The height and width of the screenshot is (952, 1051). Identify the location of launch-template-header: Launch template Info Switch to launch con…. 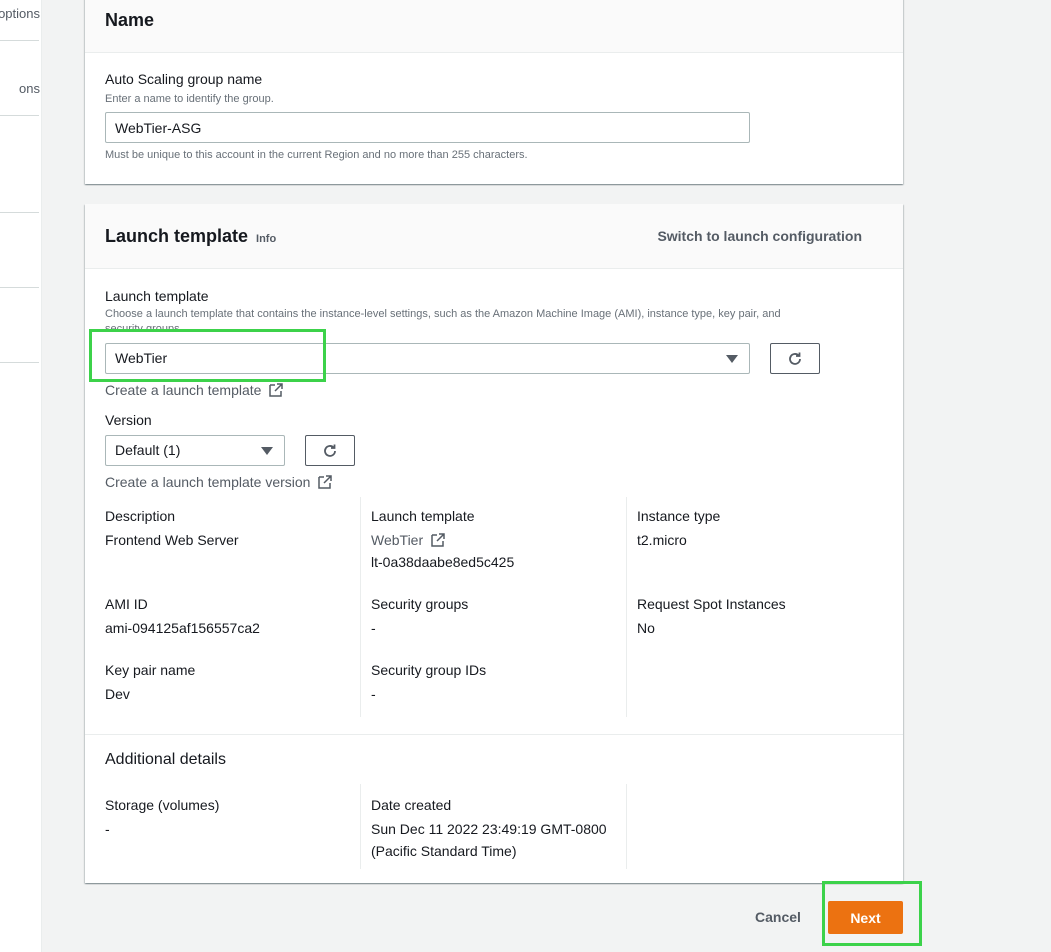
(494, 236).